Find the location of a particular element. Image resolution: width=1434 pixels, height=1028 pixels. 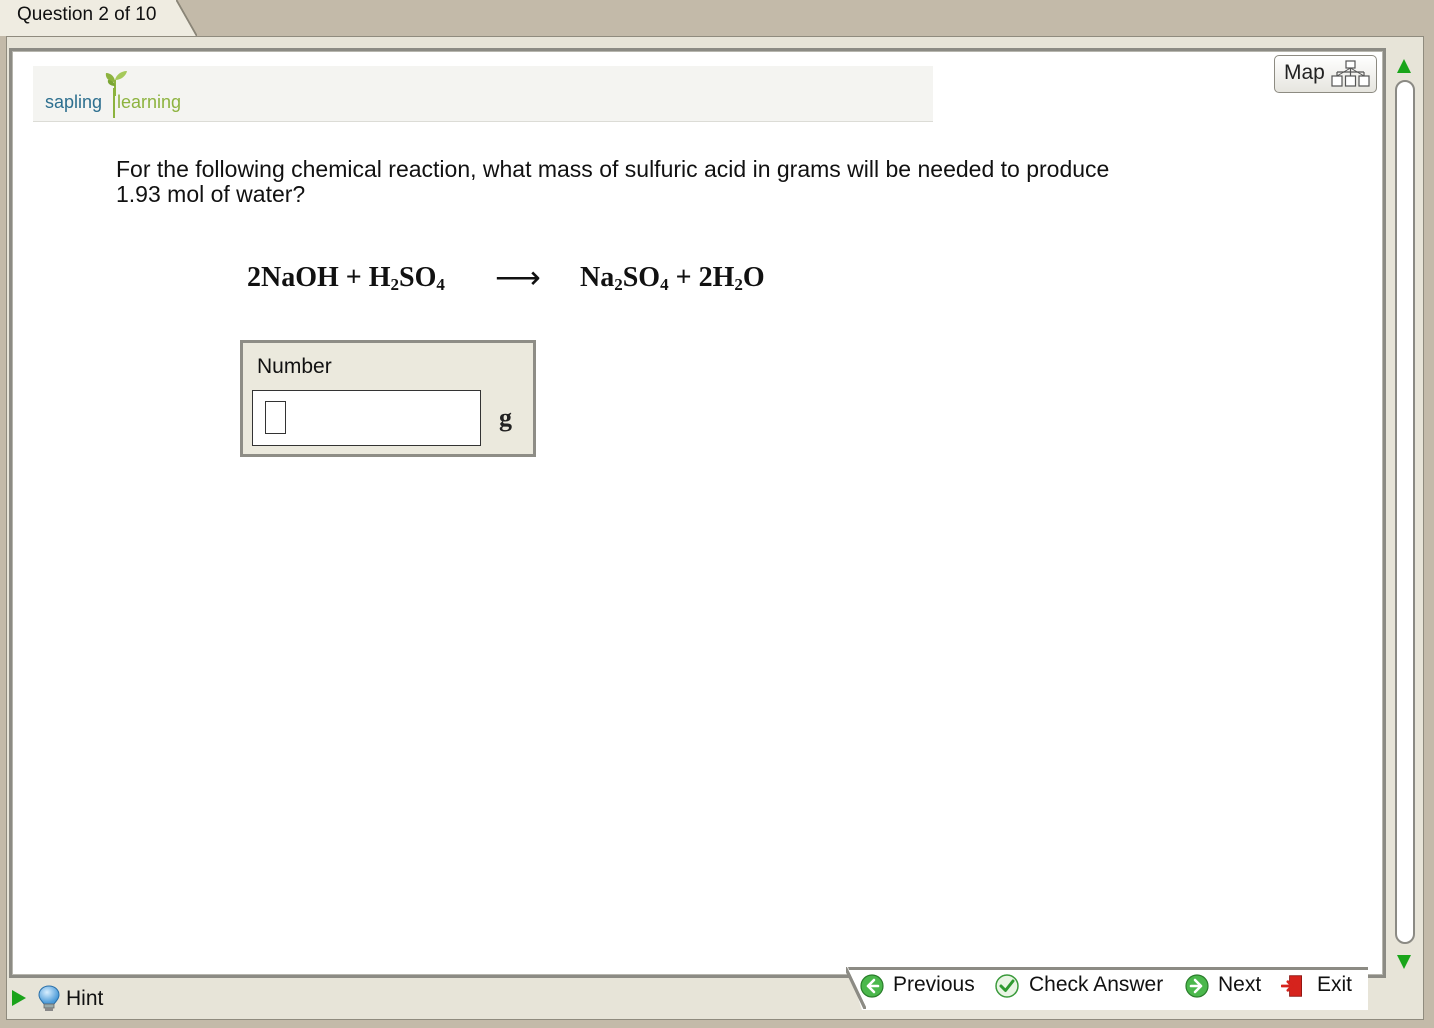

reactant-naoh: NaOH is located at coordinates (300, 277).